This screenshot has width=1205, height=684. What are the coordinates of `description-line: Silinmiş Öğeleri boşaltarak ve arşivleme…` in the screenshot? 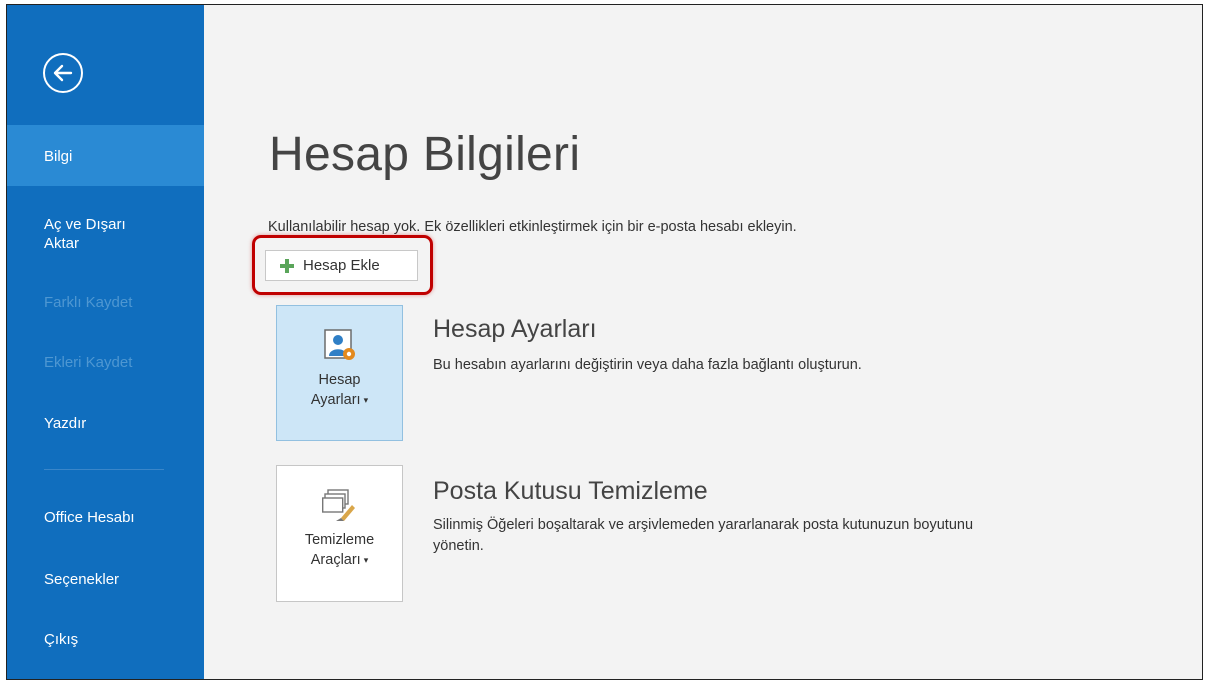 It's located at (703, 525).